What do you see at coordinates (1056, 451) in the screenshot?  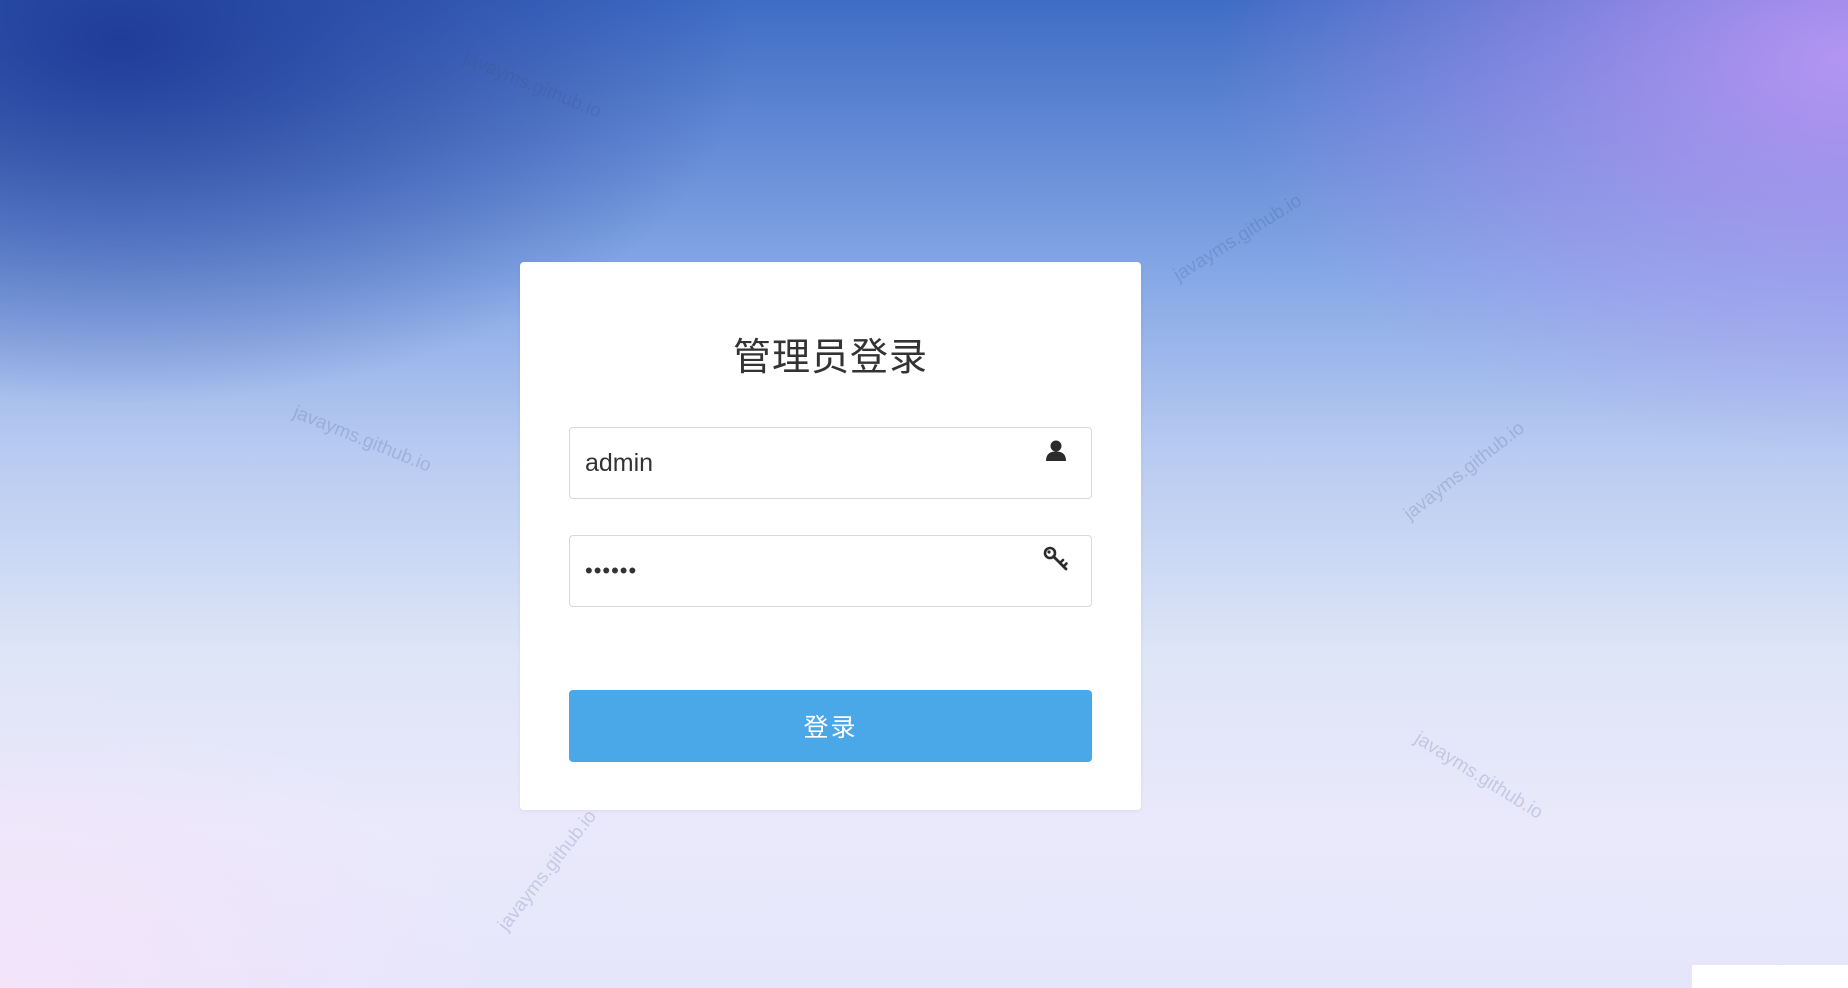 I see `user-icon` at bounding box center [1056, 451].